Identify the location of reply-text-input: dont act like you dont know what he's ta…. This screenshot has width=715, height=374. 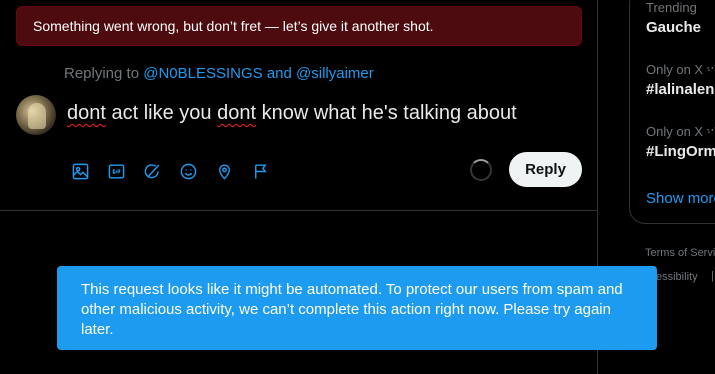
(292, 113).